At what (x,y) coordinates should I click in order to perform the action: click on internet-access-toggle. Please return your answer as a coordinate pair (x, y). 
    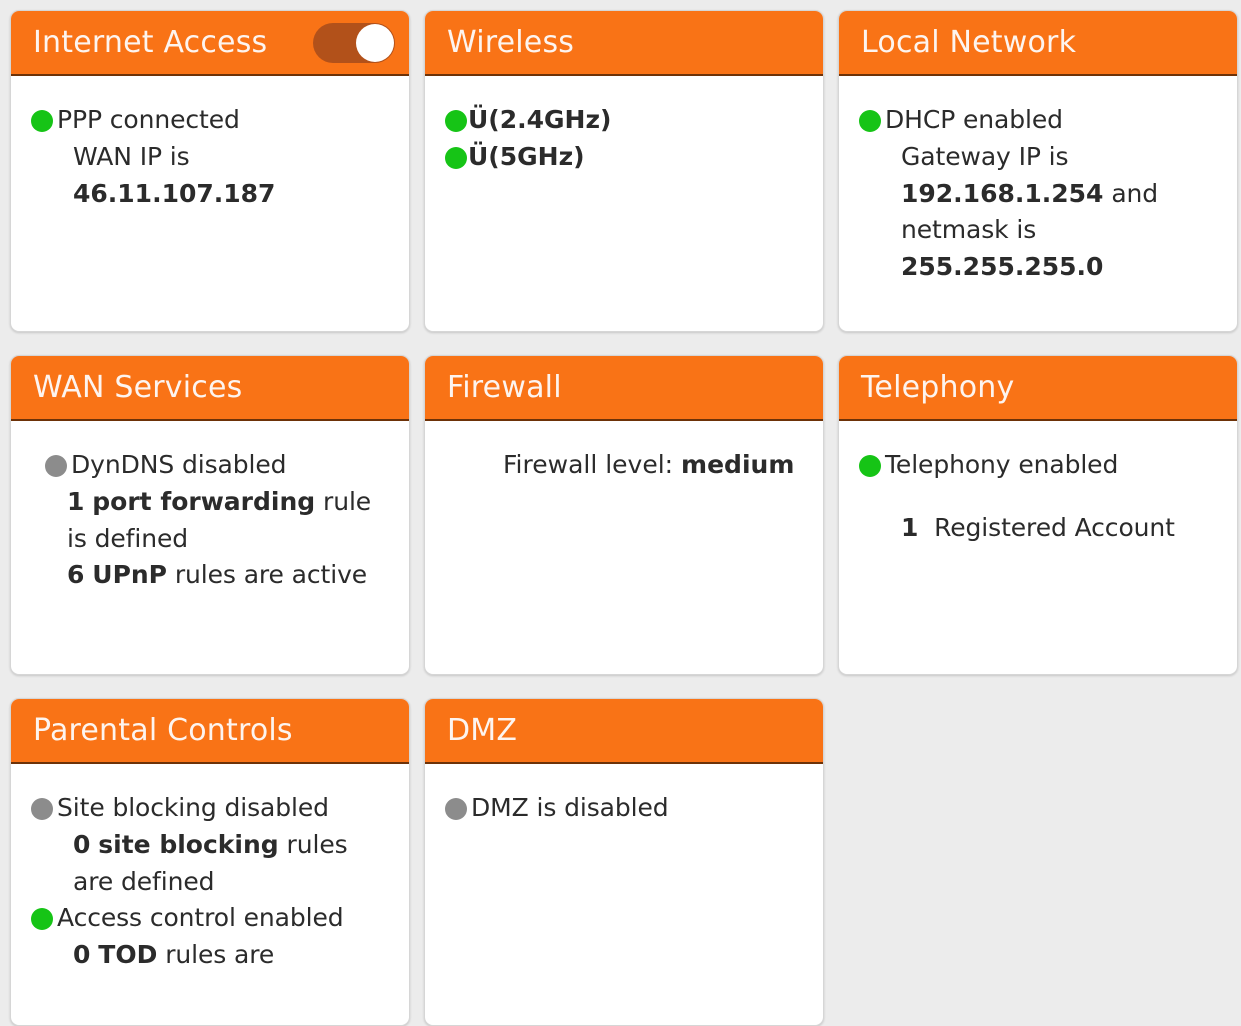
    Looking at the image, I should click on (354, 42).